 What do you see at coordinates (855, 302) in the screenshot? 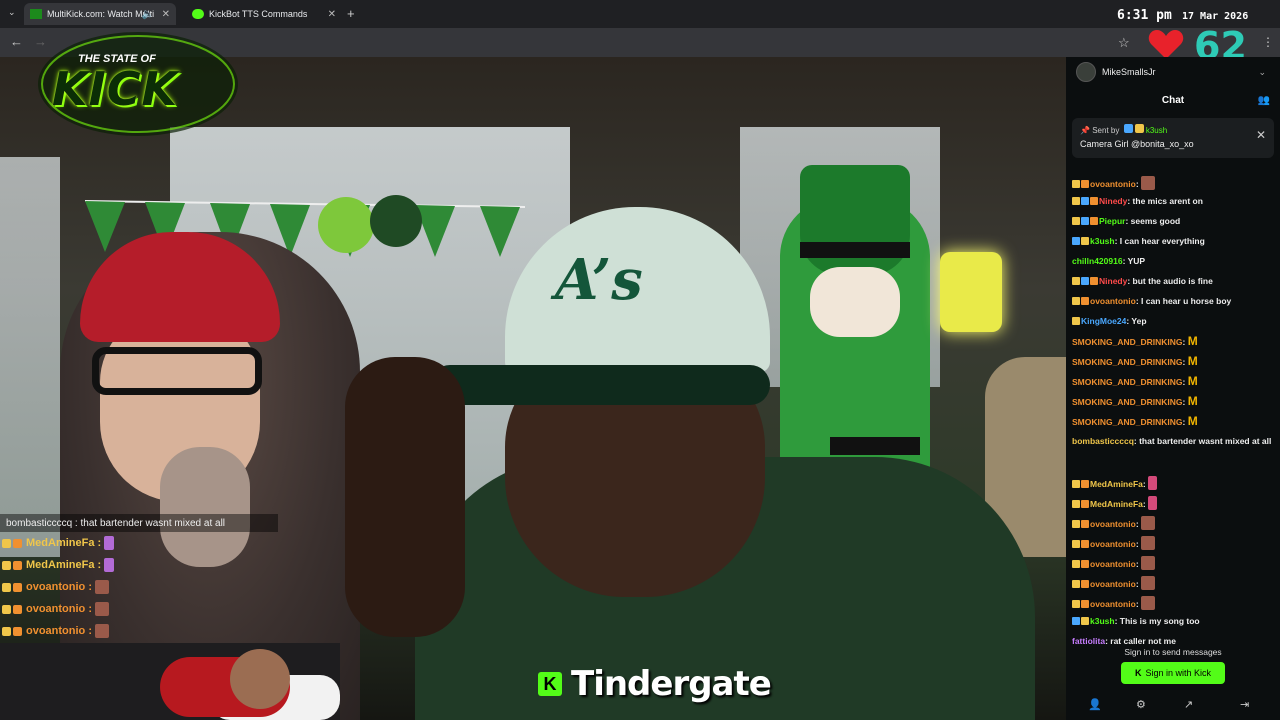
I see `leprechaun-face` at bounding box center [855, 302].